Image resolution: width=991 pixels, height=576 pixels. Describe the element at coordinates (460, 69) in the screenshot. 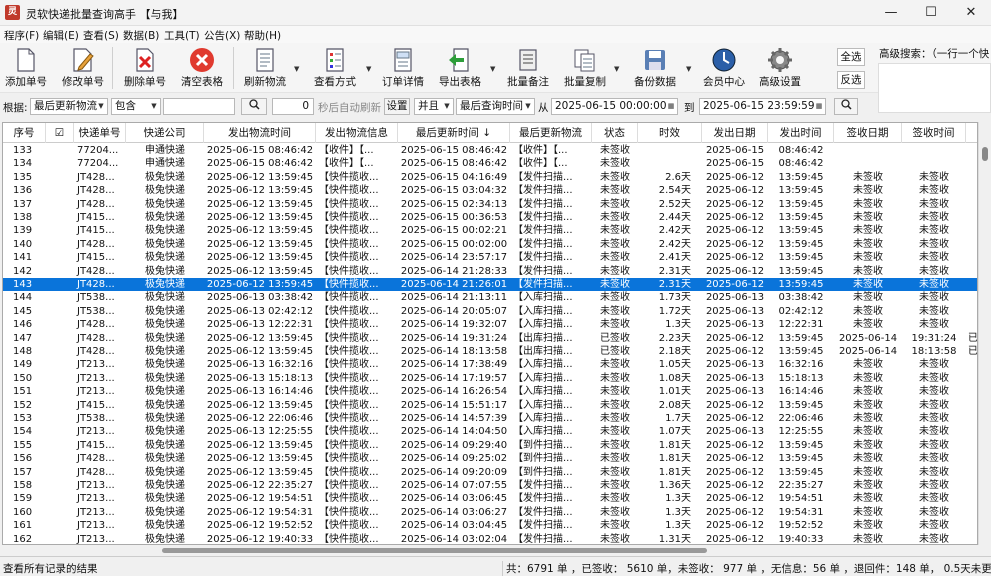

I see `export-table-button: 导出表格` at that location.